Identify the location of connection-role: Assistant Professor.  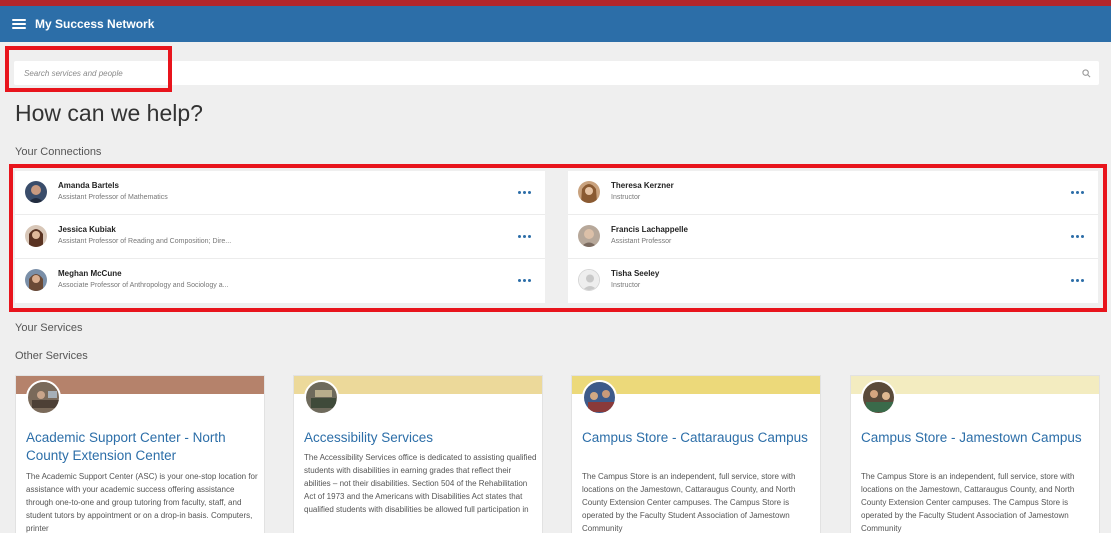
(641, 241).